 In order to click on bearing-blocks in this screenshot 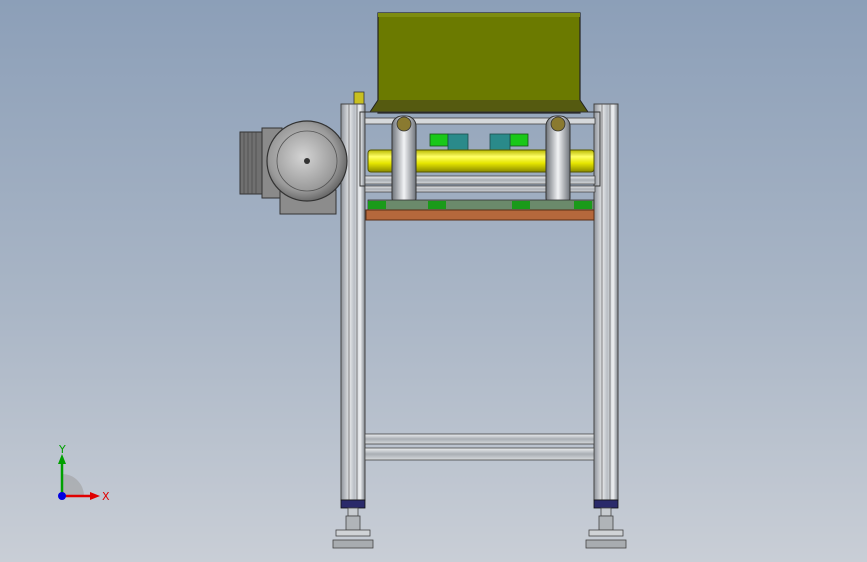, I will do `click(479, 142)`.